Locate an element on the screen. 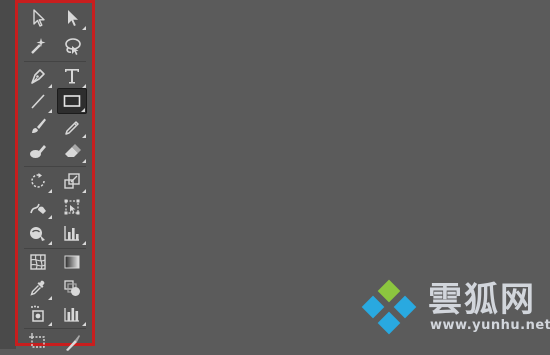 The height and width of the screenshot is (355, 550). bar-graph-icon is located at coordinates (71, 315).